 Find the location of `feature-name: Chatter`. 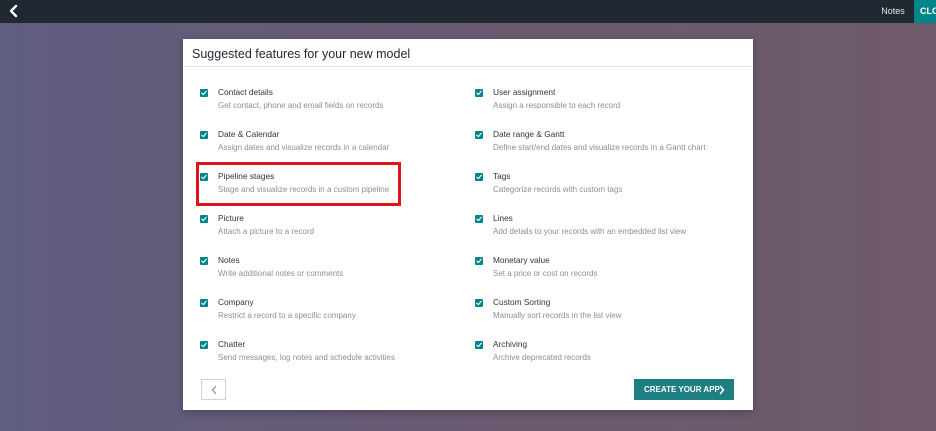

feature-name: Chatter is located at coordinates (232, 344).